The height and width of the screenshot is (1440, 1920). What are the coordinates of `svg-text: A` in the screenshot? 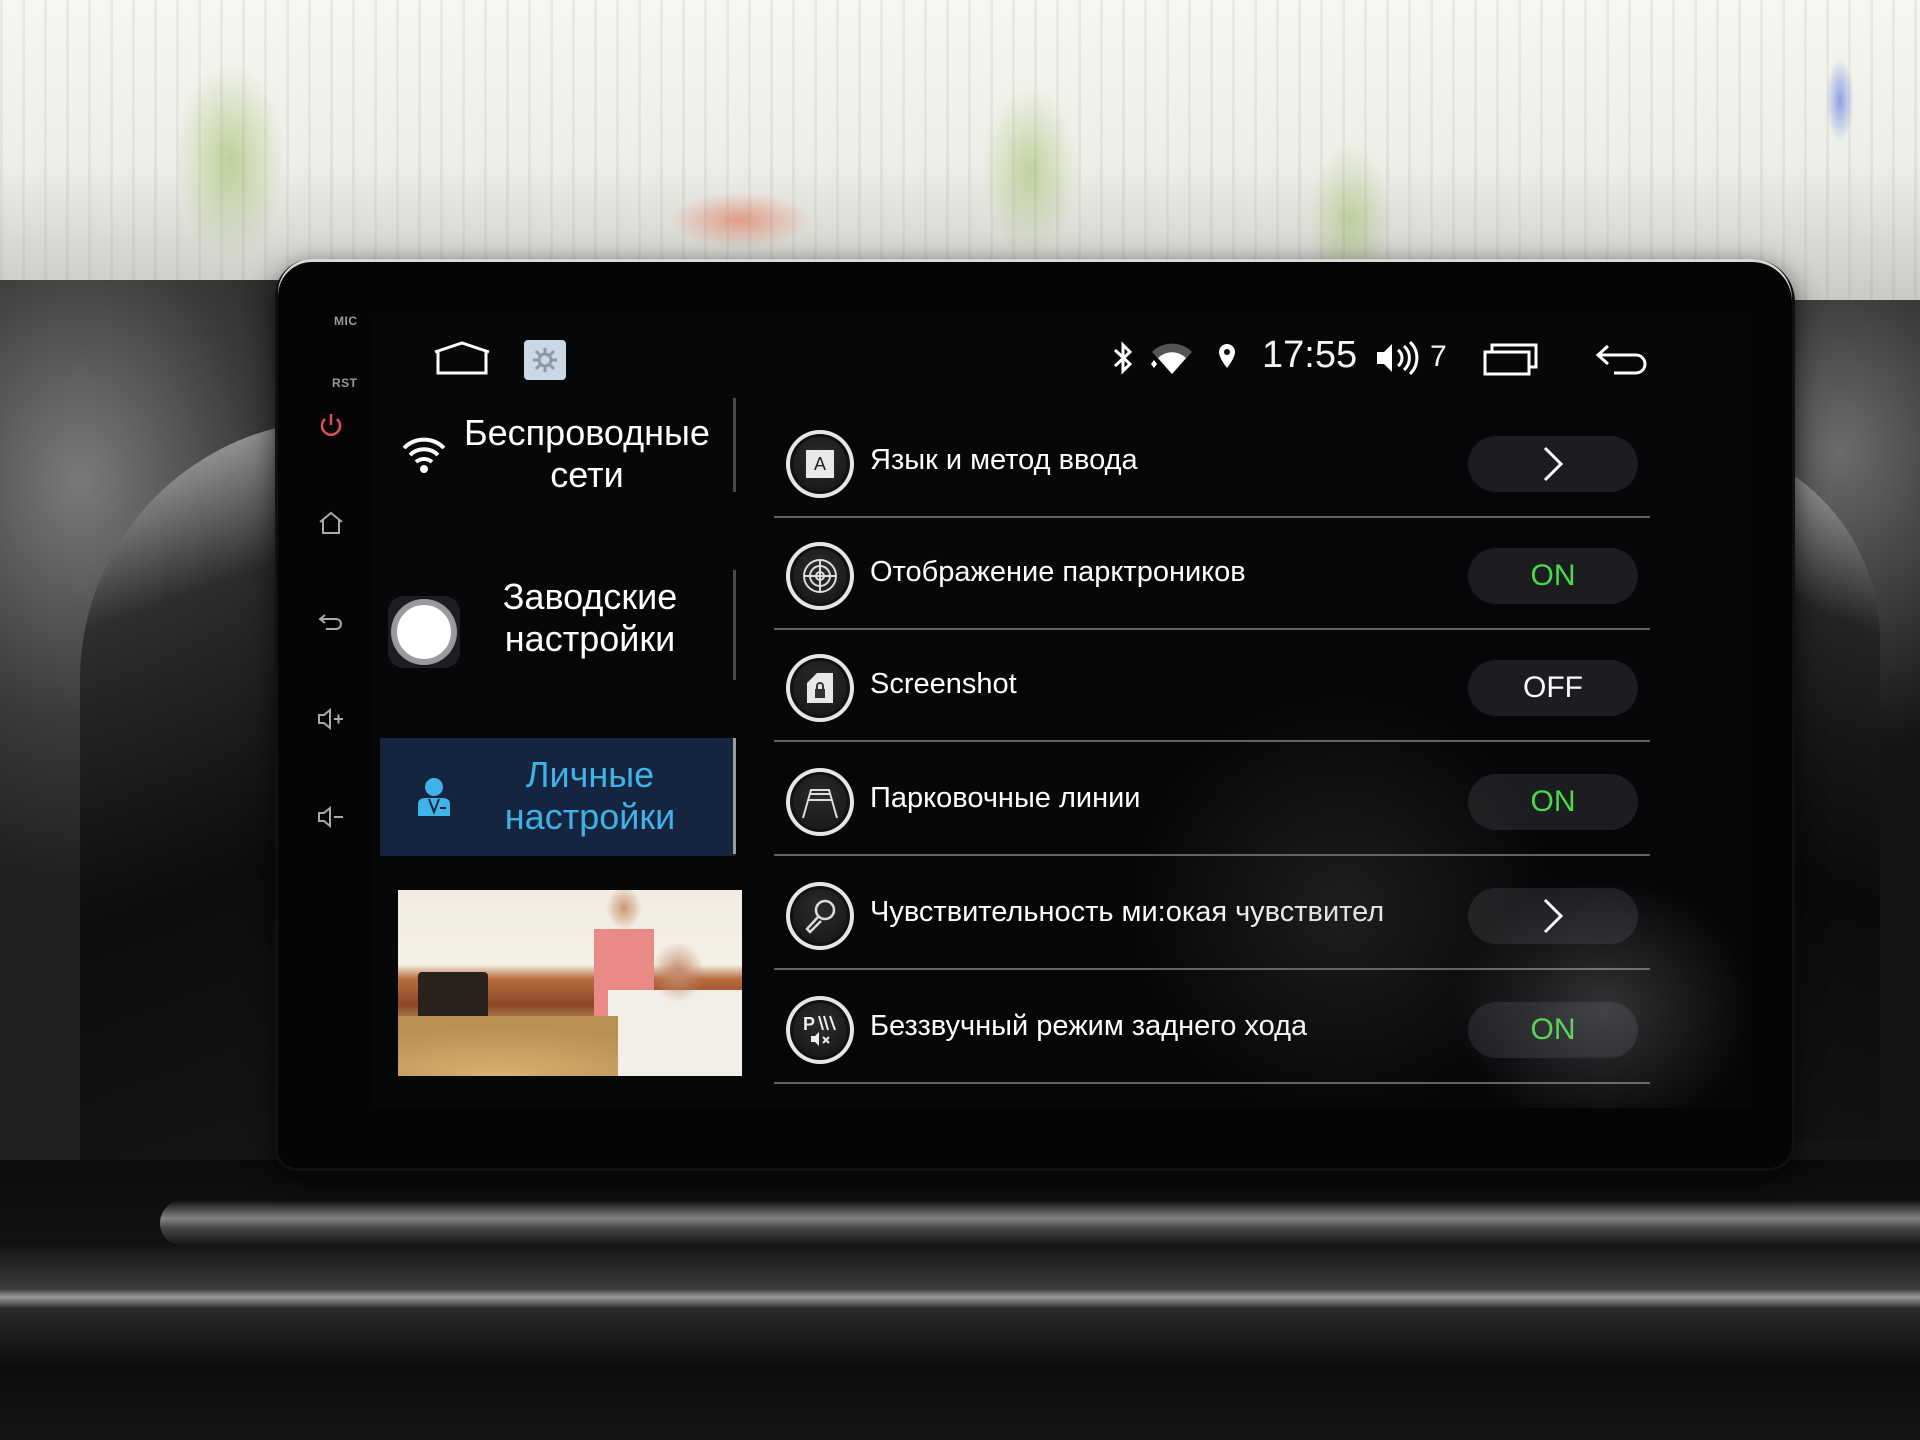 It's located at (820, 464).